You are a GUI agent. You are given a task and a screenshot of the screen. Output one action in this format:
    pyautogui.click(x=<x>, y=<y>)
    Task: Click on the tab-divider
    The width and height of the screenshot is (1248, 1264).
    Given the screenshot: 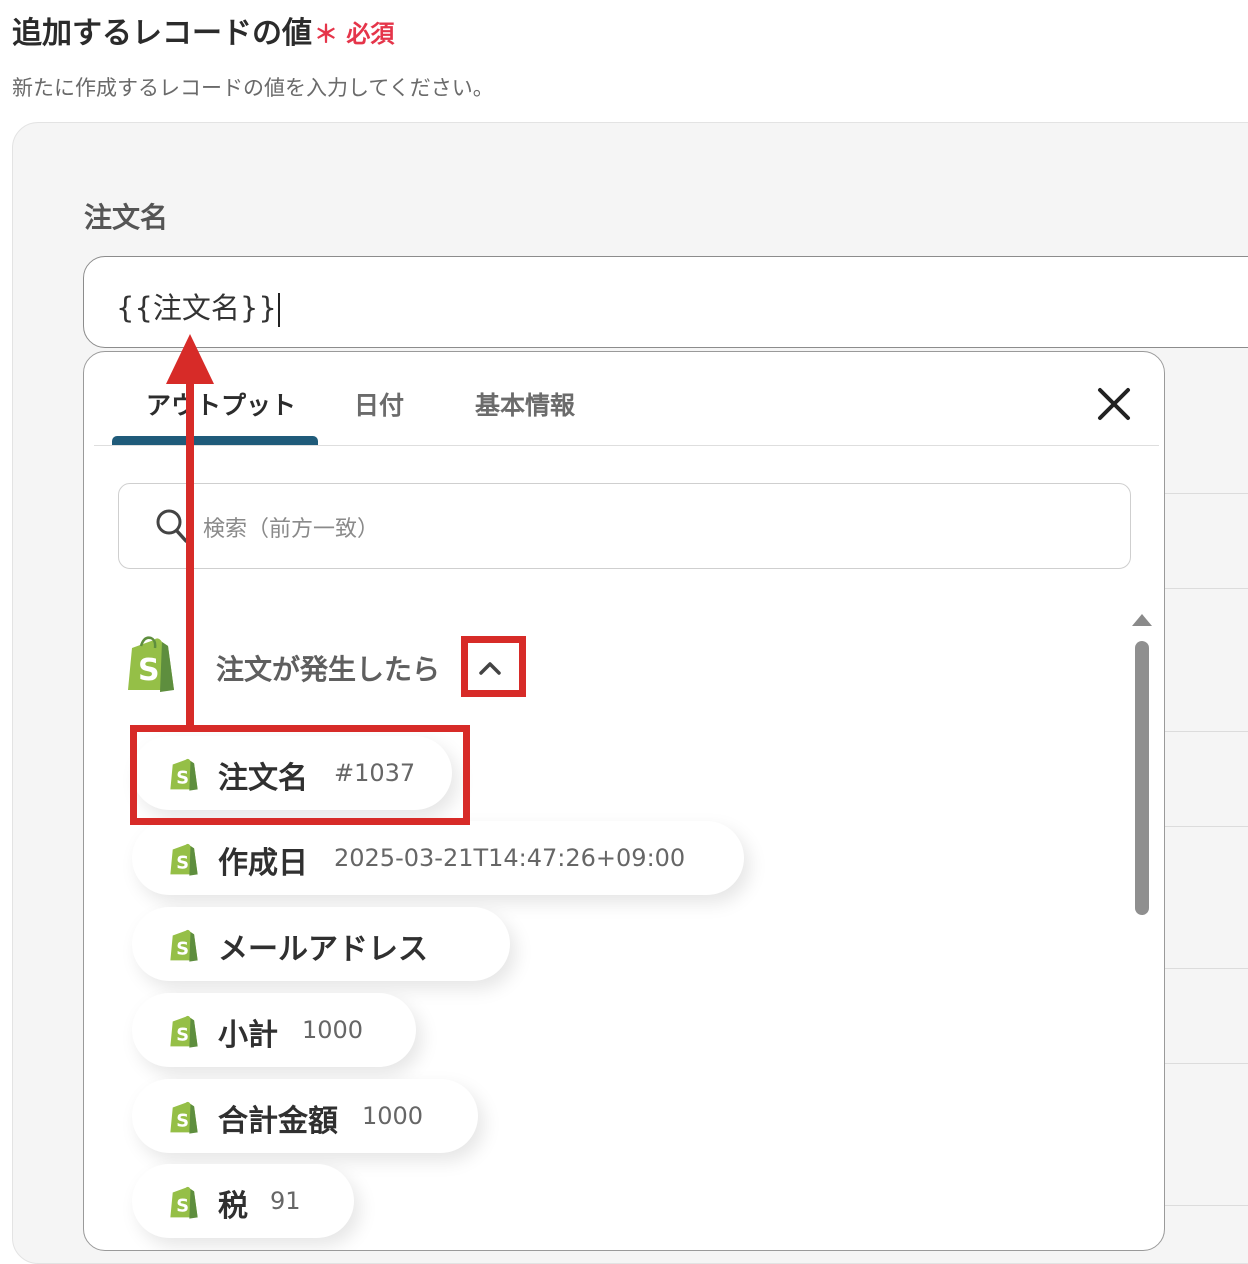 What is the action you would take?
    pyautogui.click(x=626, y=445)
    